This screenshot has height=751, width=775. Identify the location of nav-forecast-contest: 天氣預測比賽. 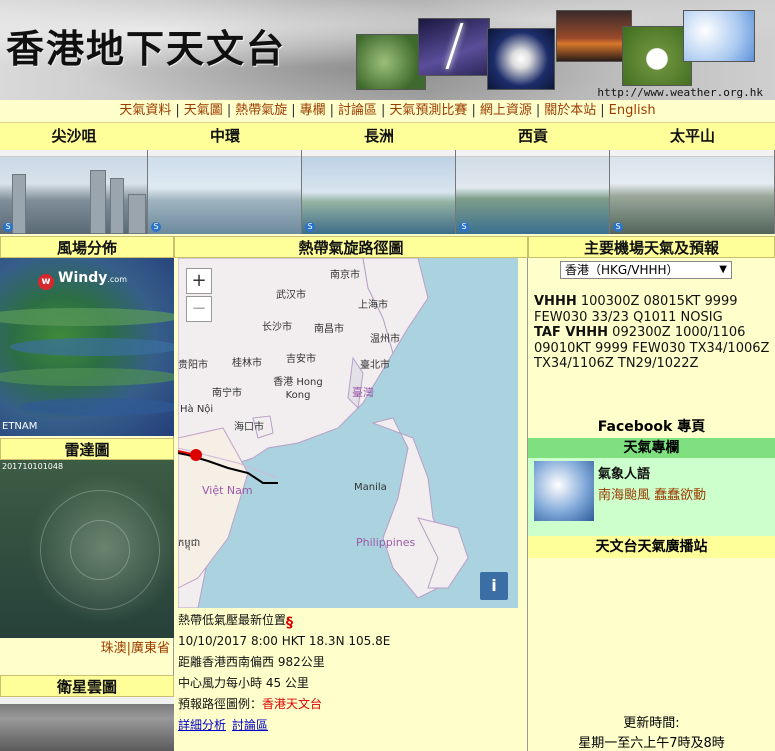
(428, 110).